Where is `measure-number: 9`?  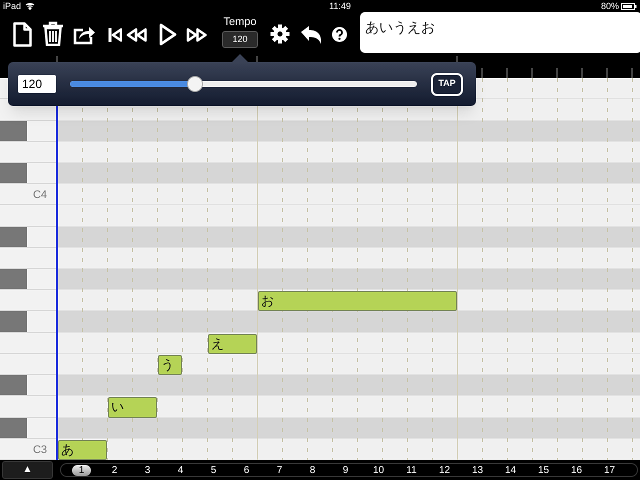
measure-number: 9 is located at coordinates (345, 470).